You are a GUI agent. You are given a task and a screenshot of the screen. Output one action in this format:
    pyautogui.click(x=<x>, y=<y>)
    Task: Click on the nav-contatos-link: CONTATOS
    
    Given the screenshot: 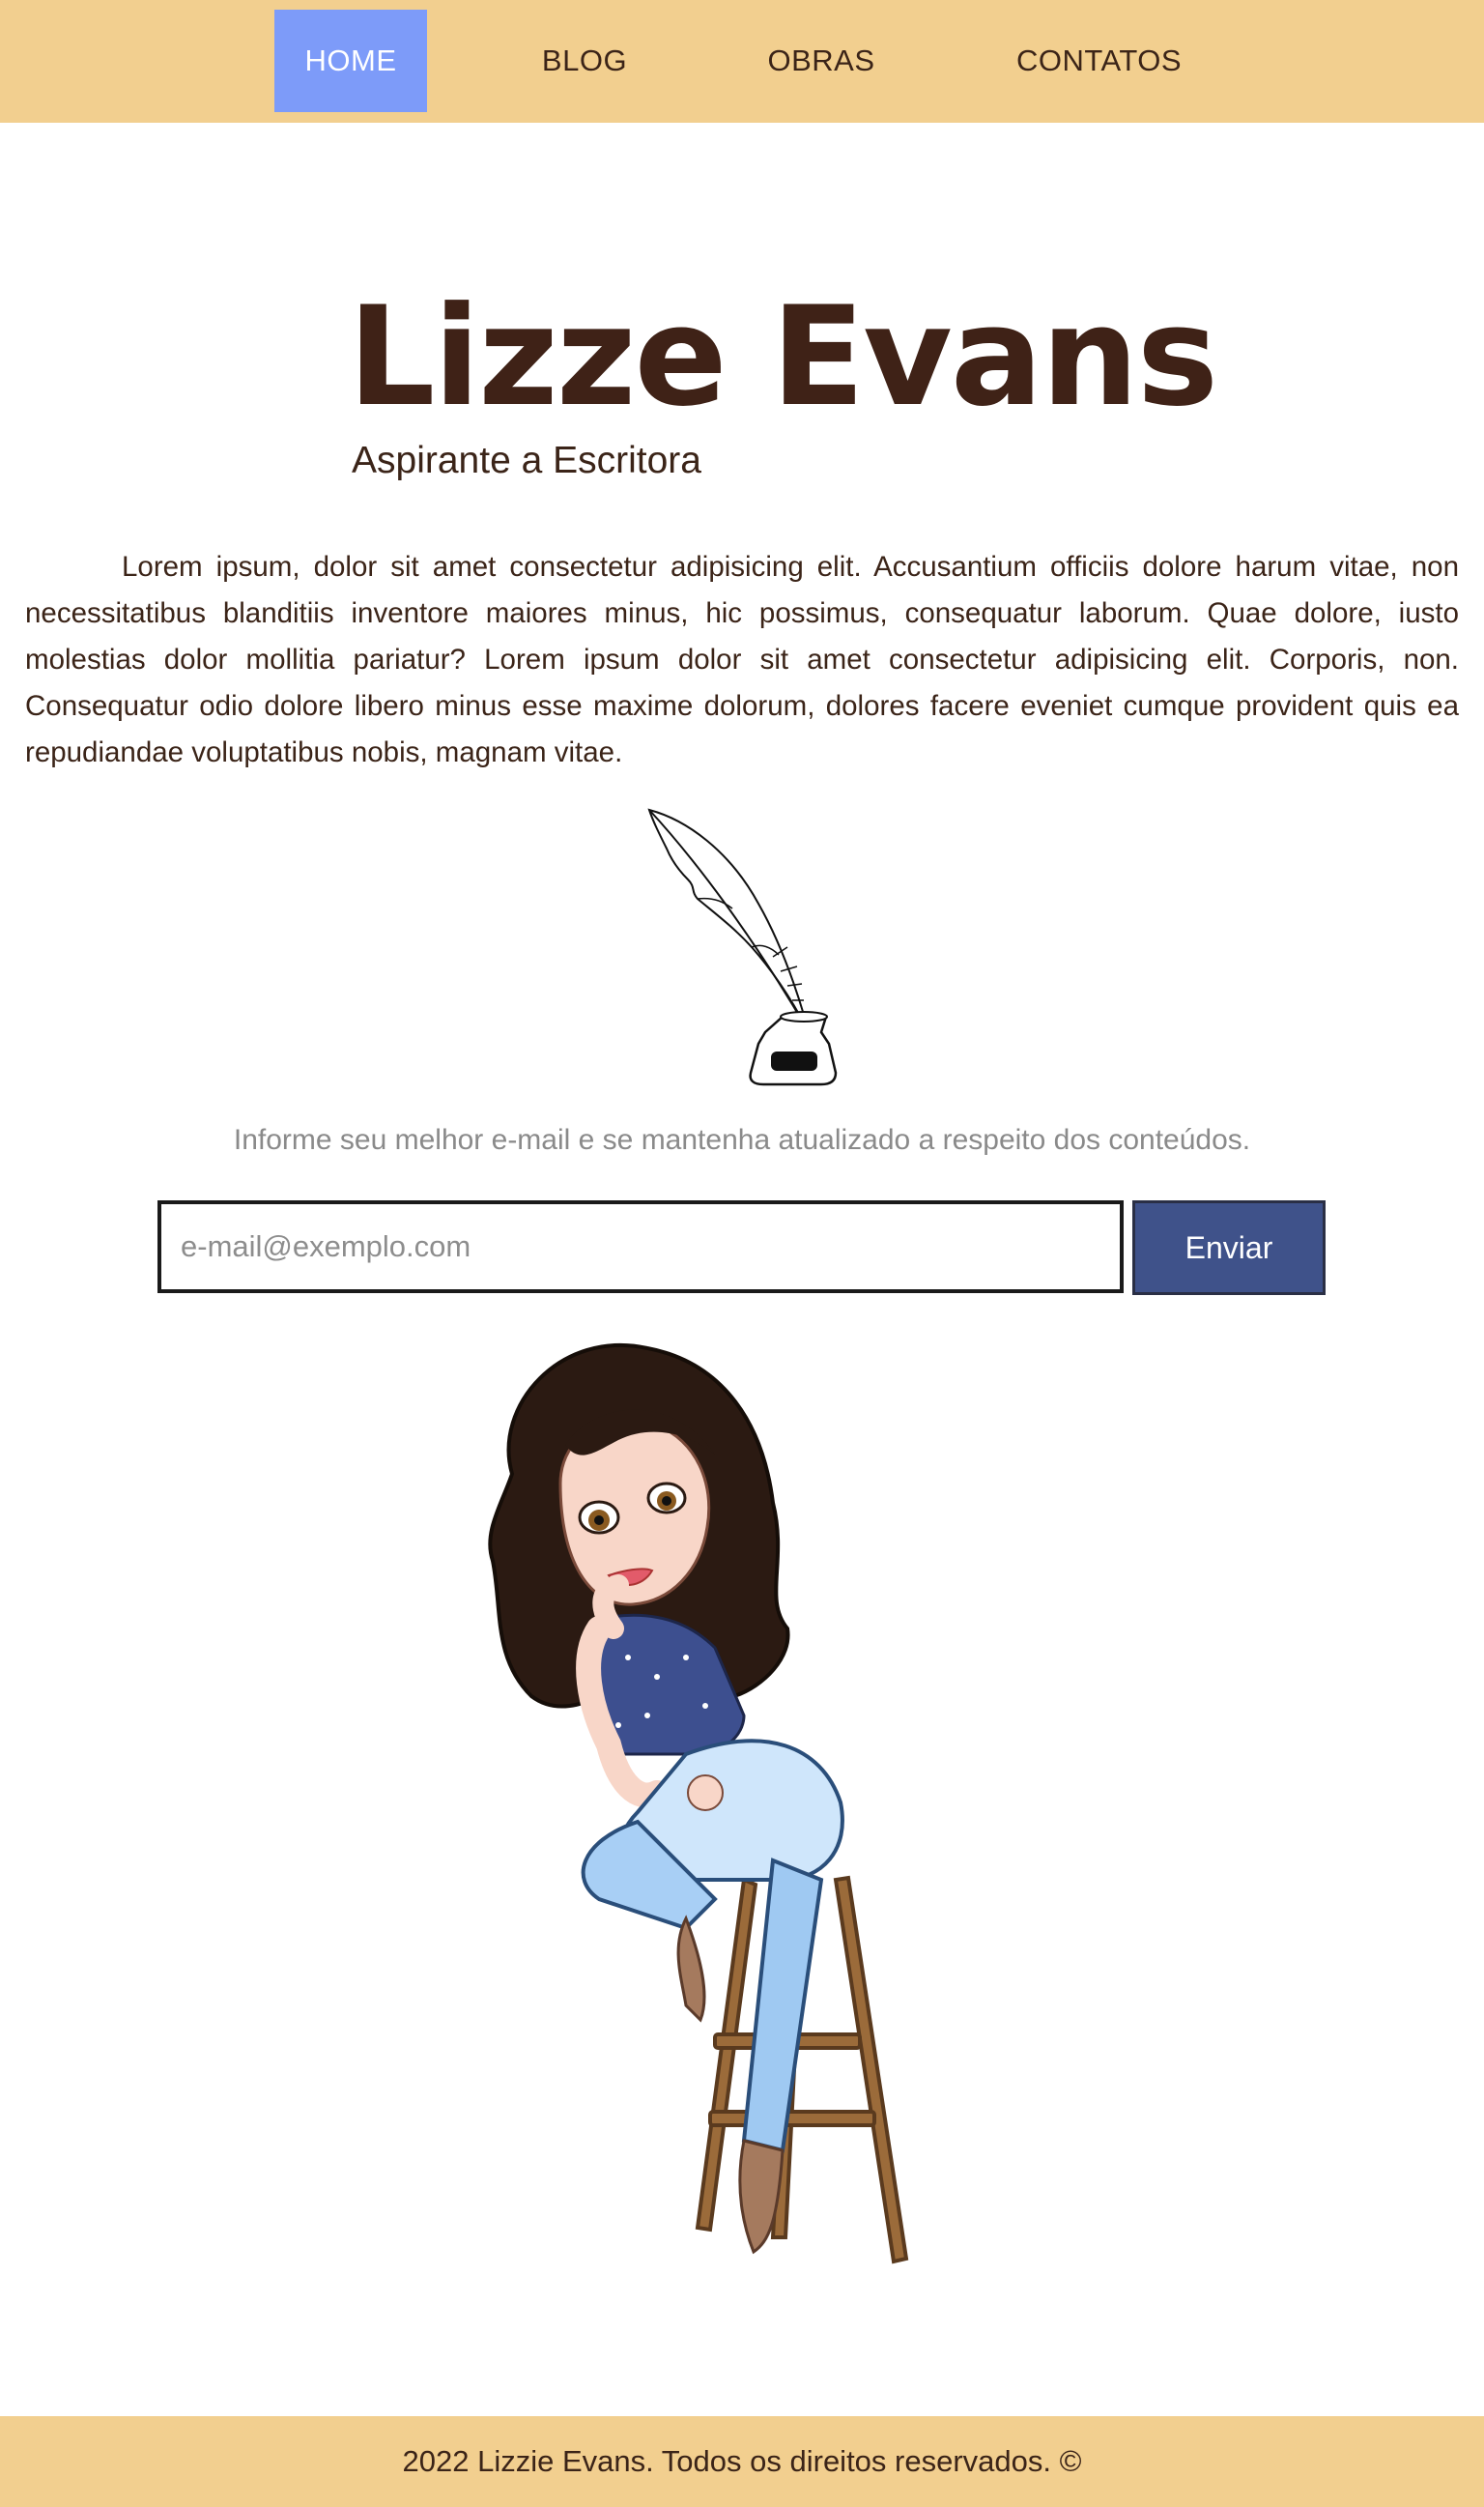 What is the action you would take?
    pyautogui.click(x=1099, y=61)
    